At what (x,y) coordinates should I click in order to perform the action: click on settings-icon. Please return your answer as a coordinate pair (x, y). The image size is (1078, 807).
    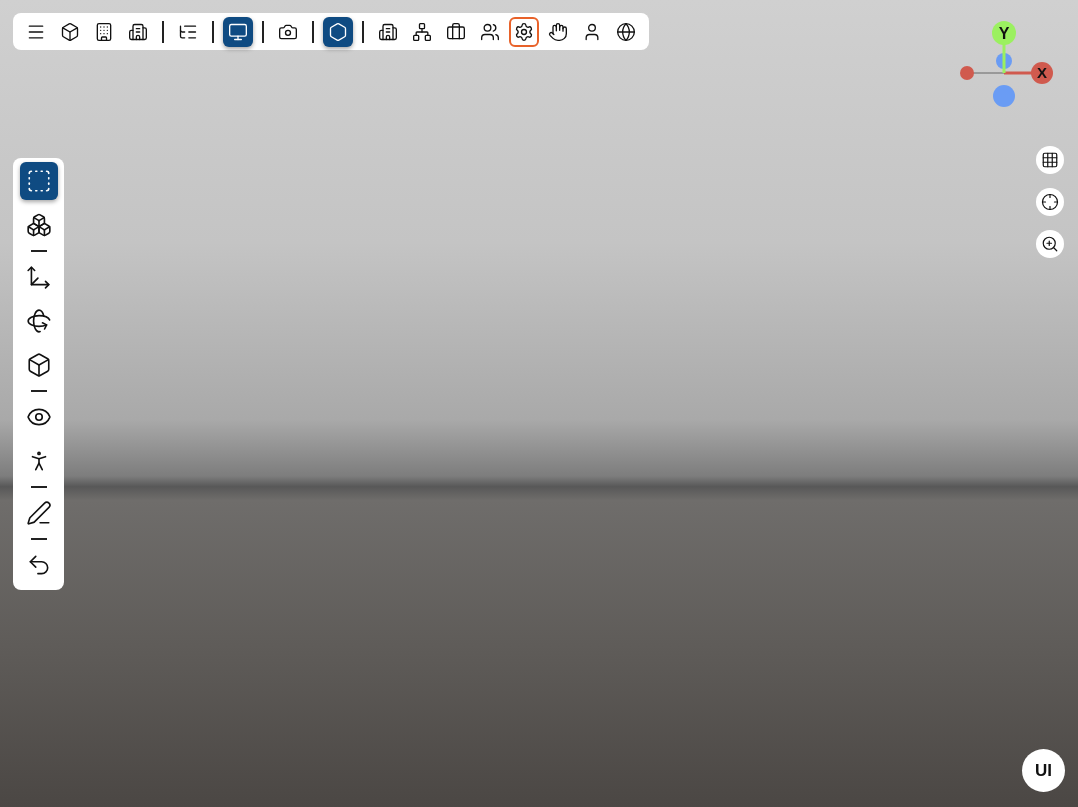
    Looking at the image, I should click on (524, 31).